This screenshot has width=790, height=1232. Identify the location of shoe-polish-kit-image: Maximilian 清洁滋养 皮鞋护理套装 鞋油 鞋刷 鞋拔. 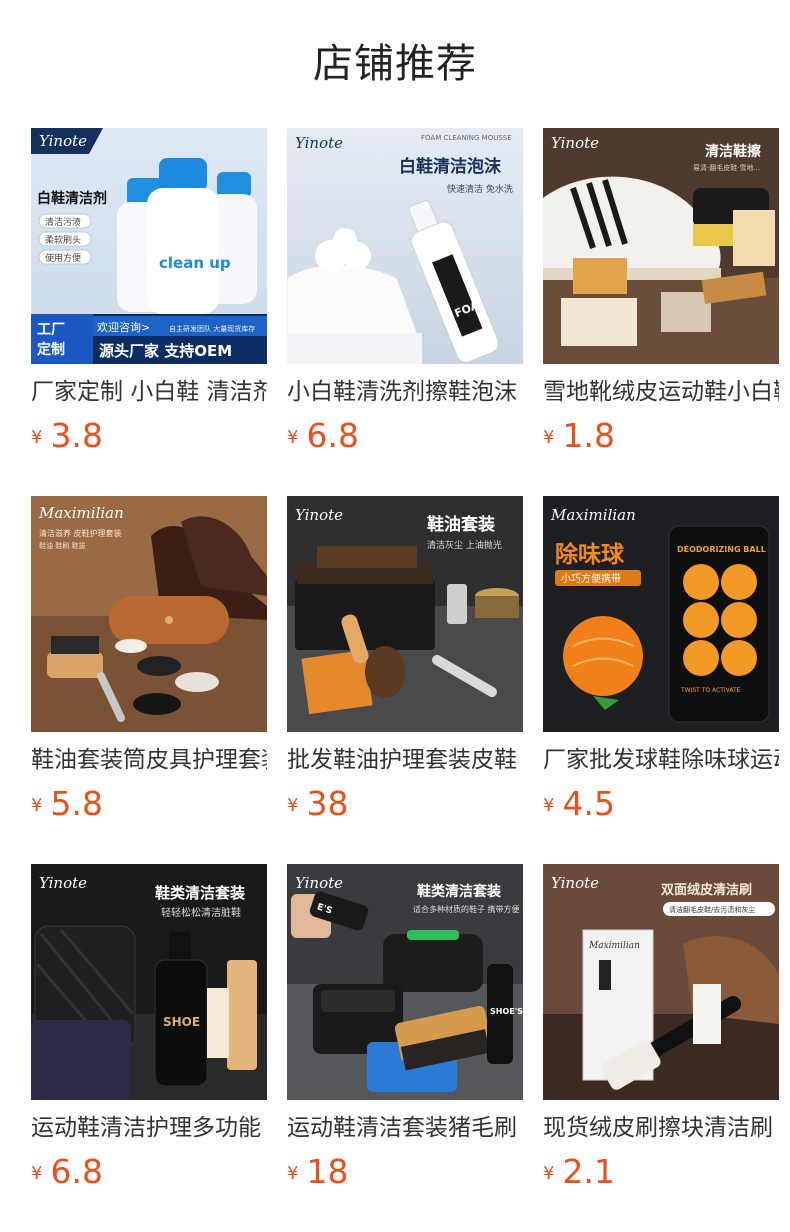
(149, 614).